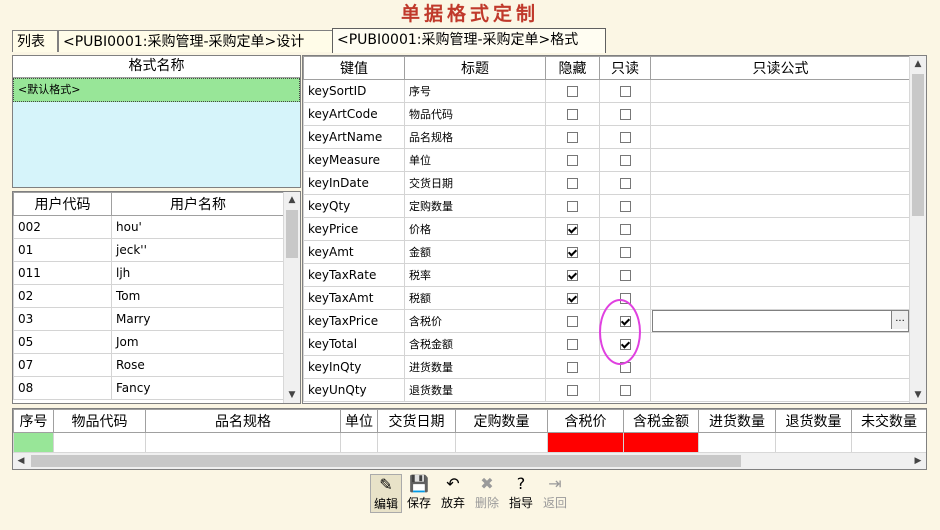 This screenshot has height=530, width=940. What do you see at coordinates (607, 91) in the screenshot?
I see `table-row: keySortID 序号` at bounding box center [607, 91].